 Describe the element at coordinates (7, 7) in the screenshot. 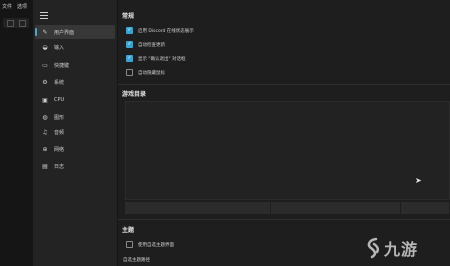

I see `menu-file: 文件` at that location.